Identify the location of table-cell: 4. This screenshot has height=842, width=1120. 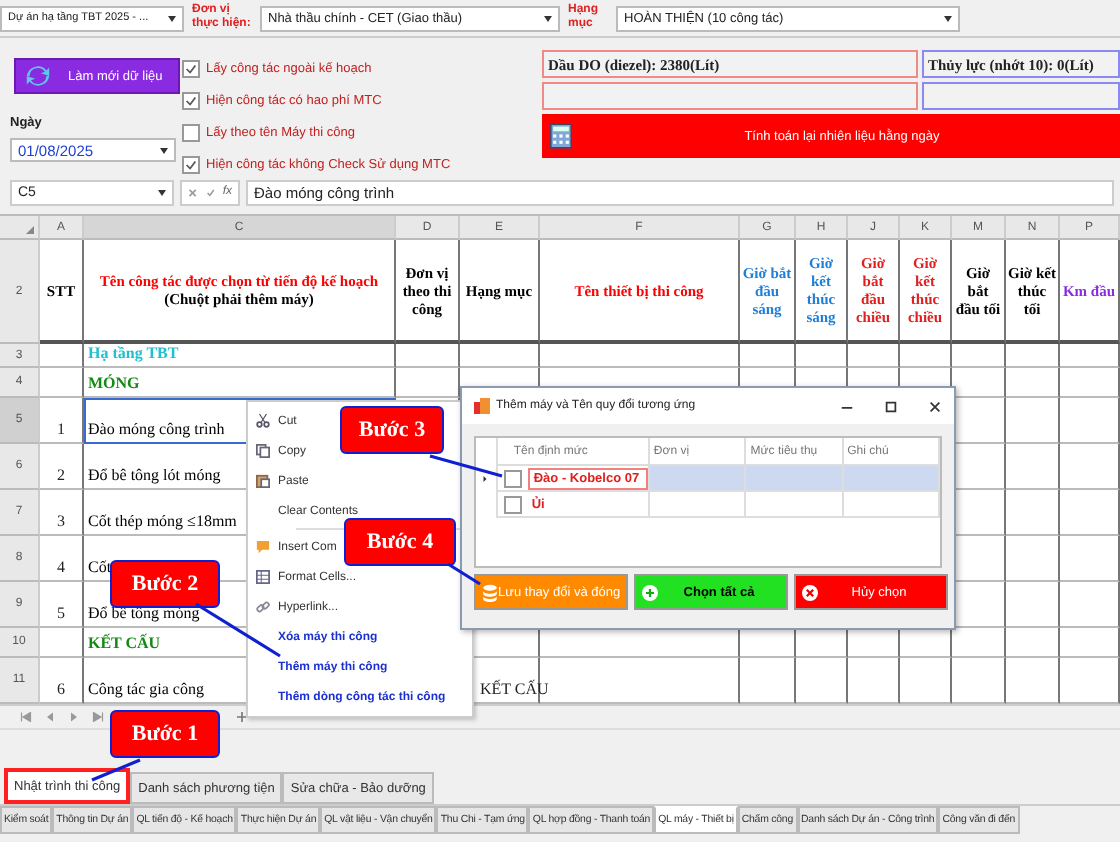
(62, 559).